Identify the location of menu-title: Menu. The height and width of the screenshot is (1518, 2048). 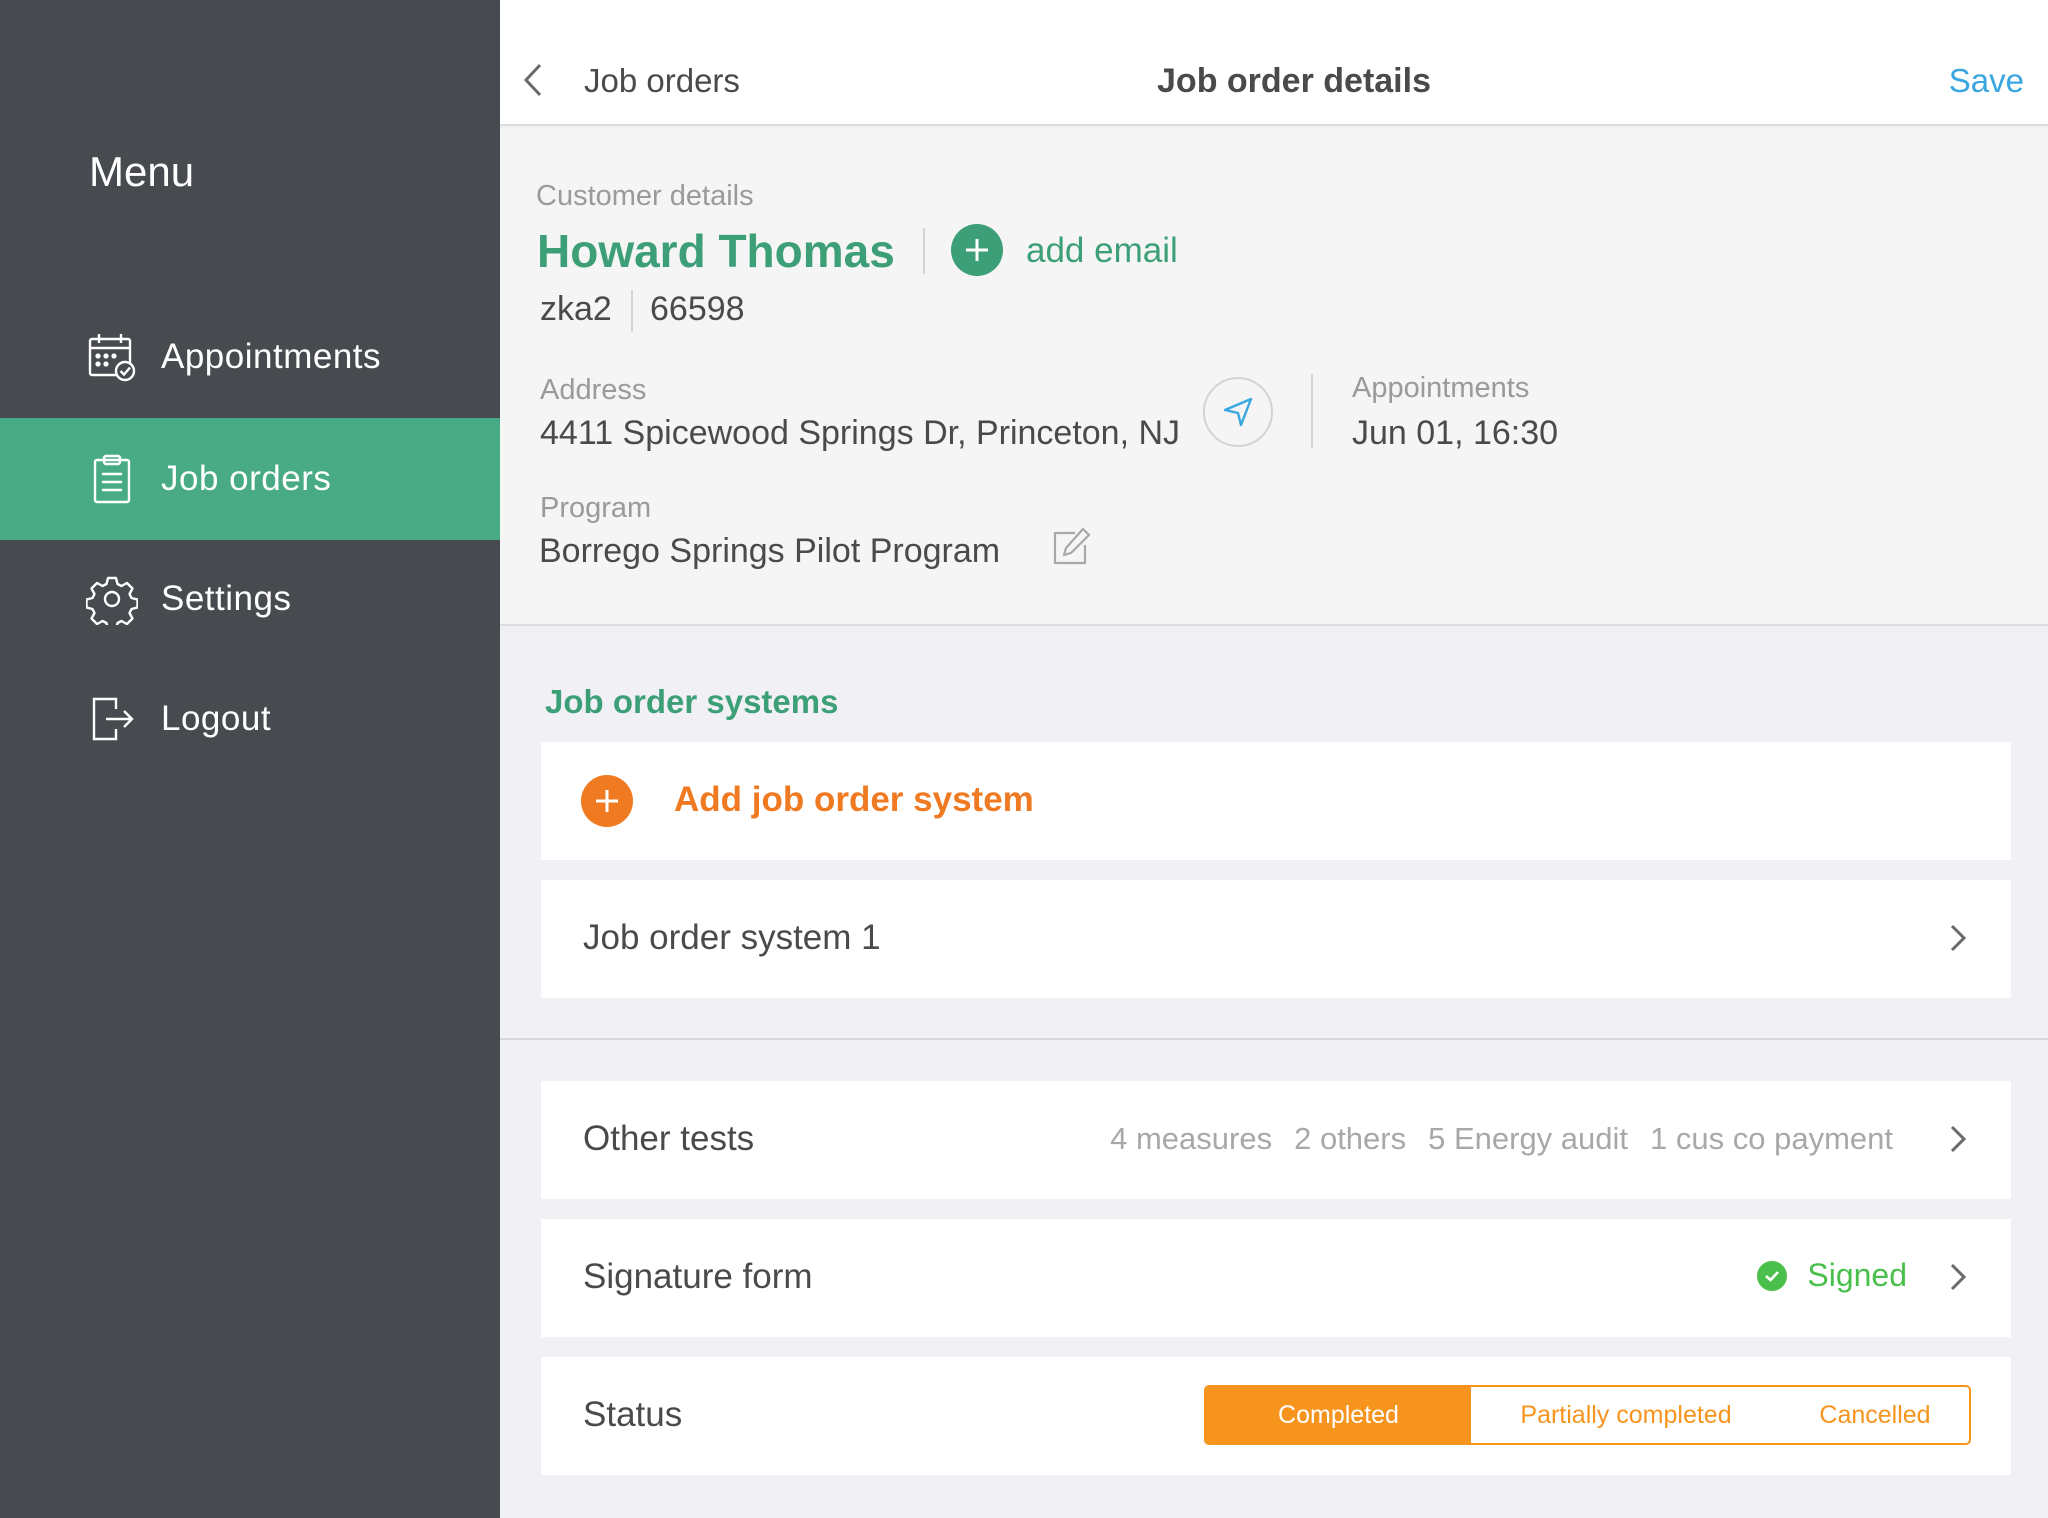
(142, 171).